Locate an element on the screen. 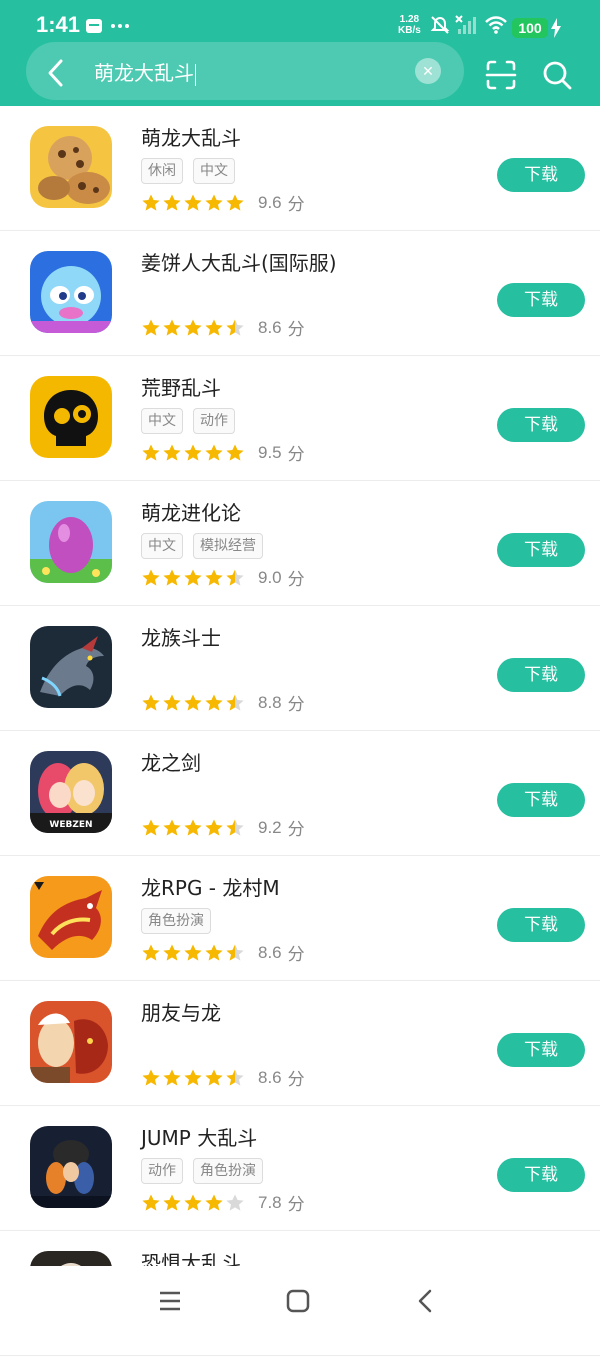  app-result-row: 龙族斗士 8.8 分 下载 is located at coordinates (300, 668).